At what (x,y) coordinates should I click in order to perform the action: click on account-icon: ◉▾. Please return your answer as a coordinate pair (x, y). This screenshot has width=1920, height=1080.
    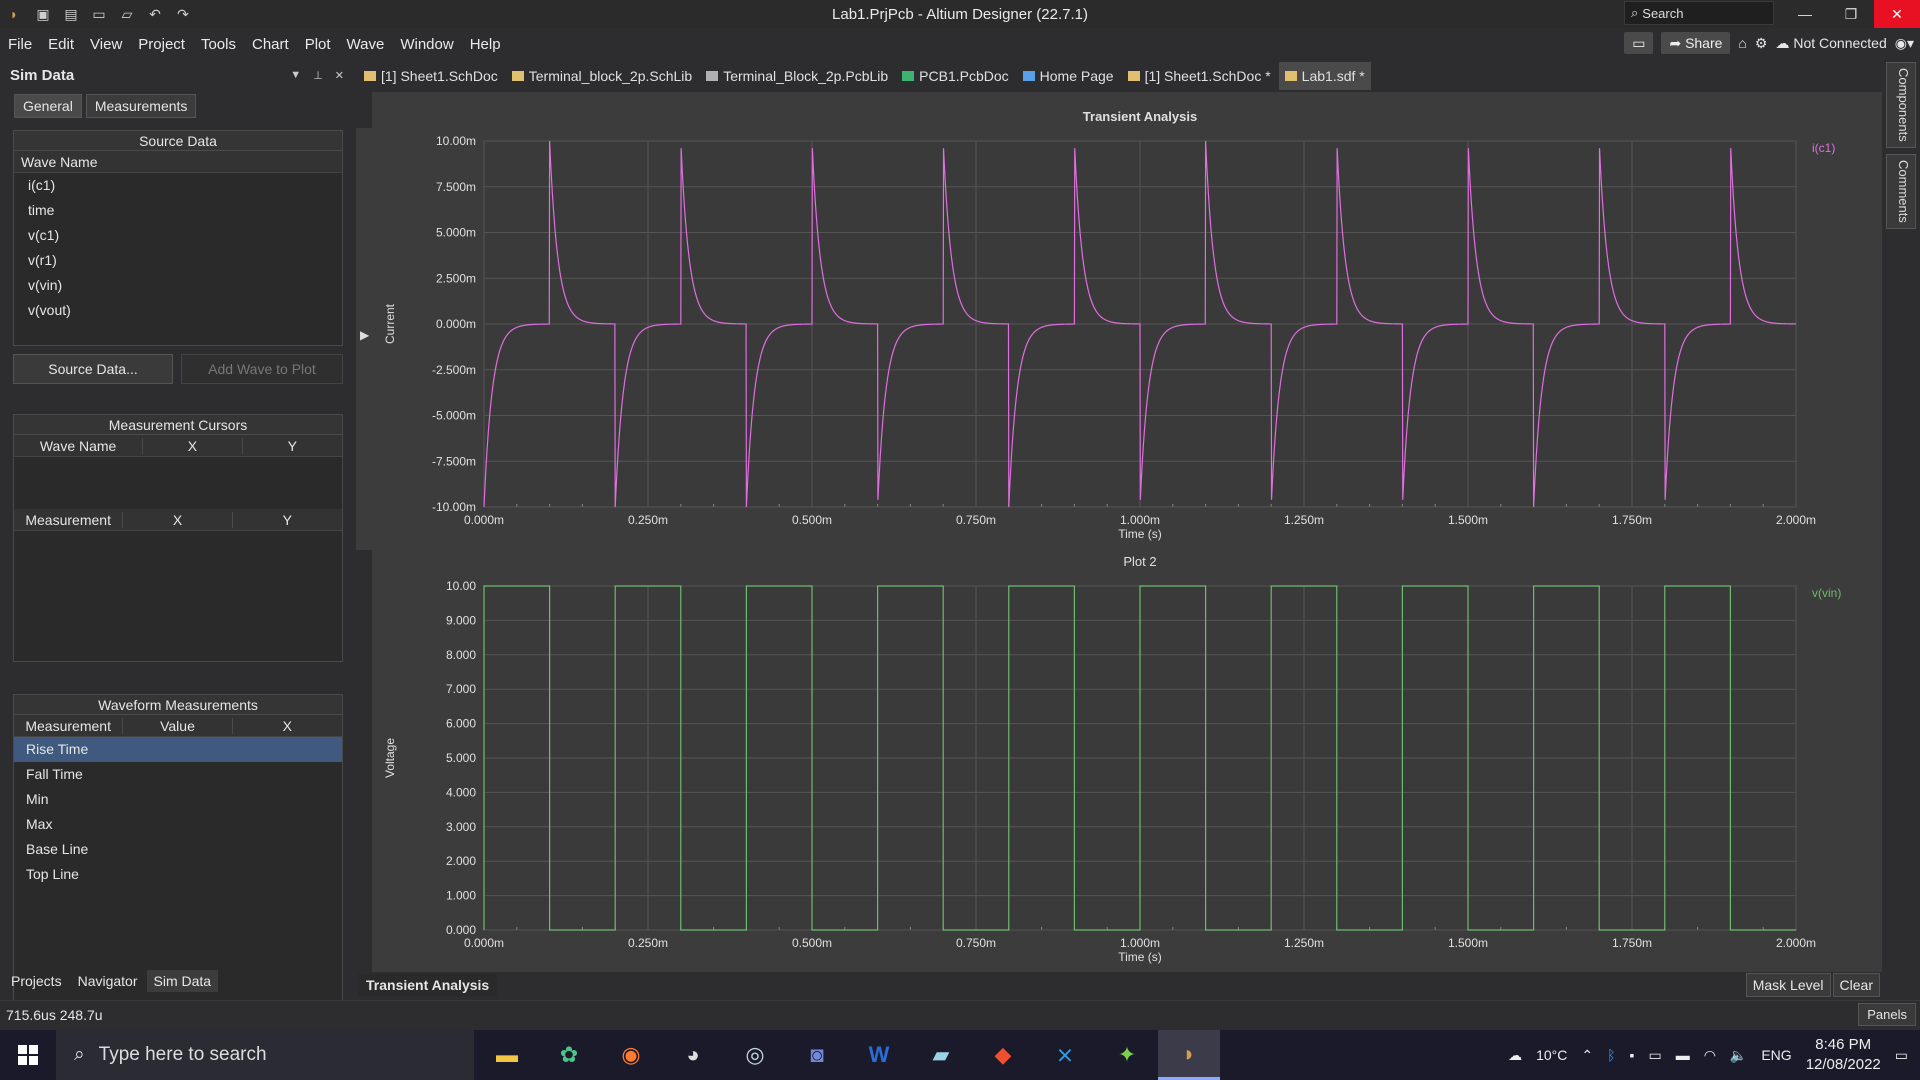
    Looking at the image, I should click on (1904, 43).